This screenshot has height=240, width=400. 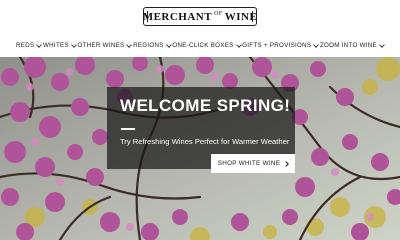 I want to click on hero-title: WELCOME SPRING!, so click(x=205, y=105).